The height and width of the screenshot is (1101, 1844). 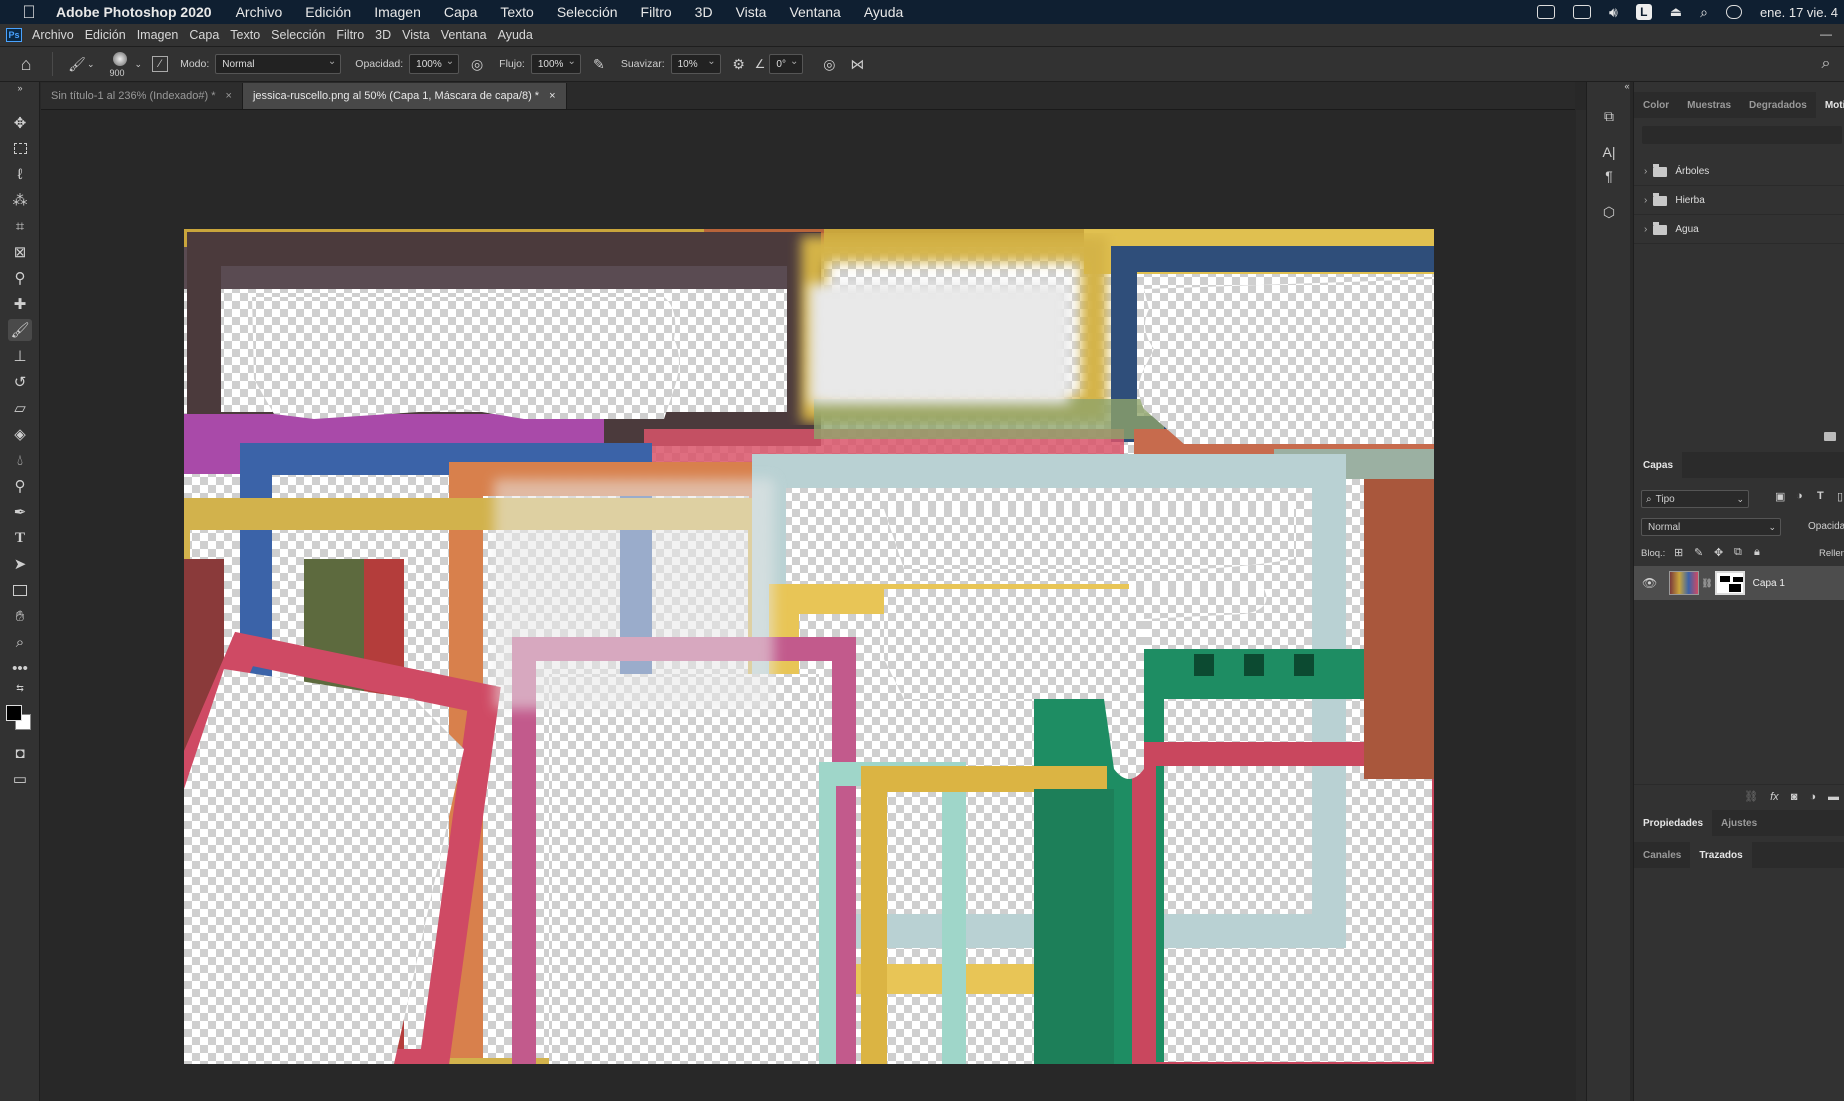 What do you see at coordinates (1751, 796) in the screenshot?
I see `link-layers-icon: ⛓` at bounding box center [1751, 796].